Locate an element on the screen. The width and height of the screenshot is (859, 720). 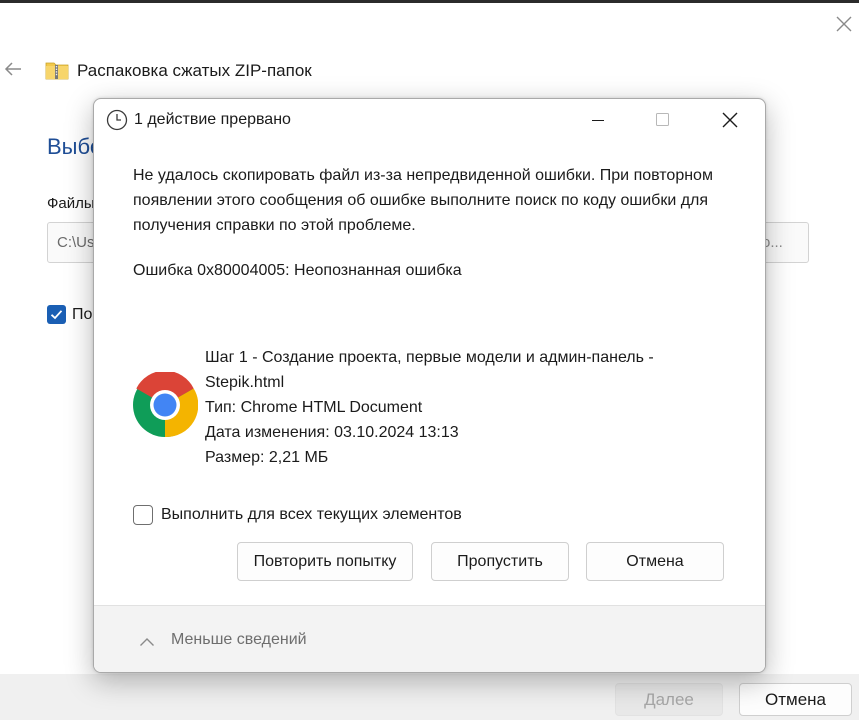
less-details-toggle: Меньше сведений is located at coordinates (429, 638).